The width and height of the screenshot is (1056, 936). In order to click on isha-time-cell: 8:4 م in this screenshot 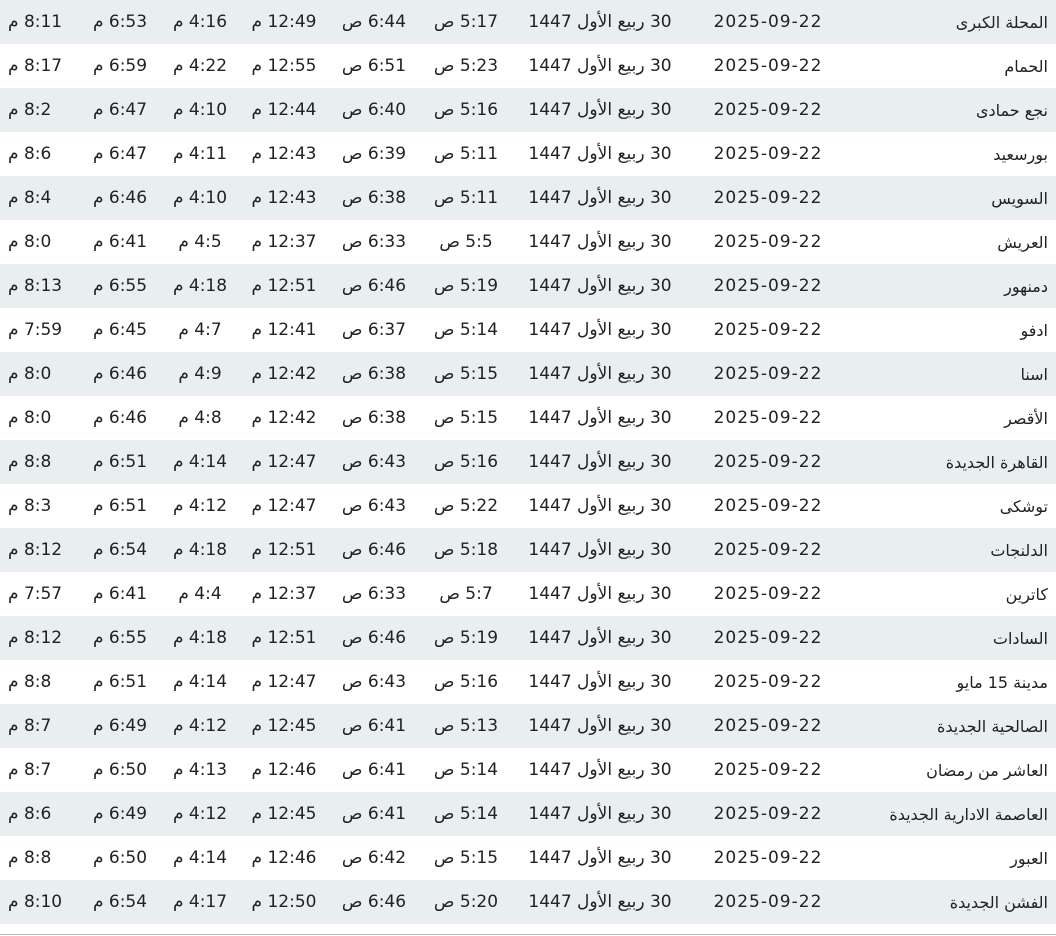, I will do `click(30, 198)`.